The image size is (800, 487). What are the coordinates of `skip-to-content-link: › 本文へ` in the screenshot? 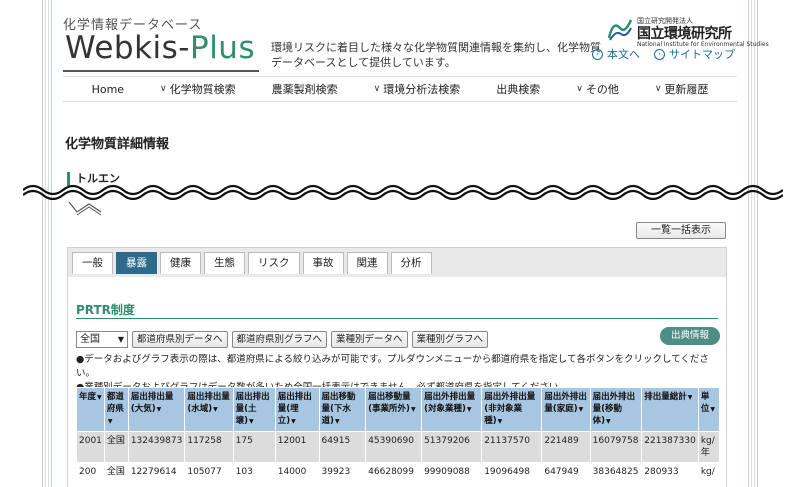 It's located at (616, 54).